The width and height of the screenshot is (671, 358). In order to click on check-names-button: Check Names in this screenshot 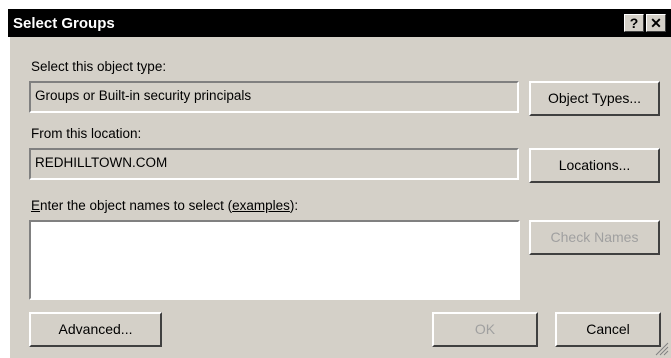, I will do `click(594, 237)`.